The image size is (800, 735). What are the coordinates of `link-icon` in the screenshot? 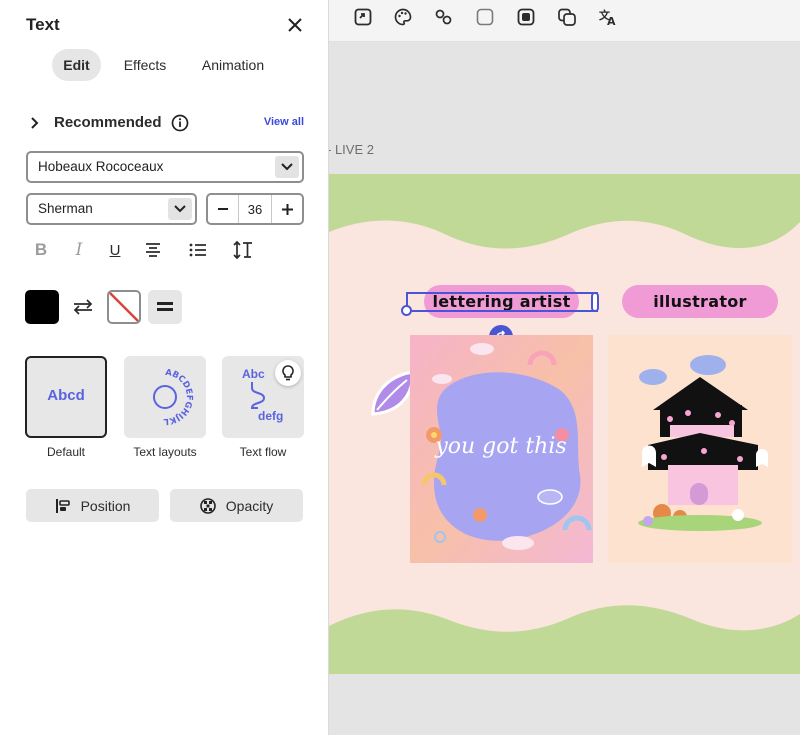 It's located at (444, 17).